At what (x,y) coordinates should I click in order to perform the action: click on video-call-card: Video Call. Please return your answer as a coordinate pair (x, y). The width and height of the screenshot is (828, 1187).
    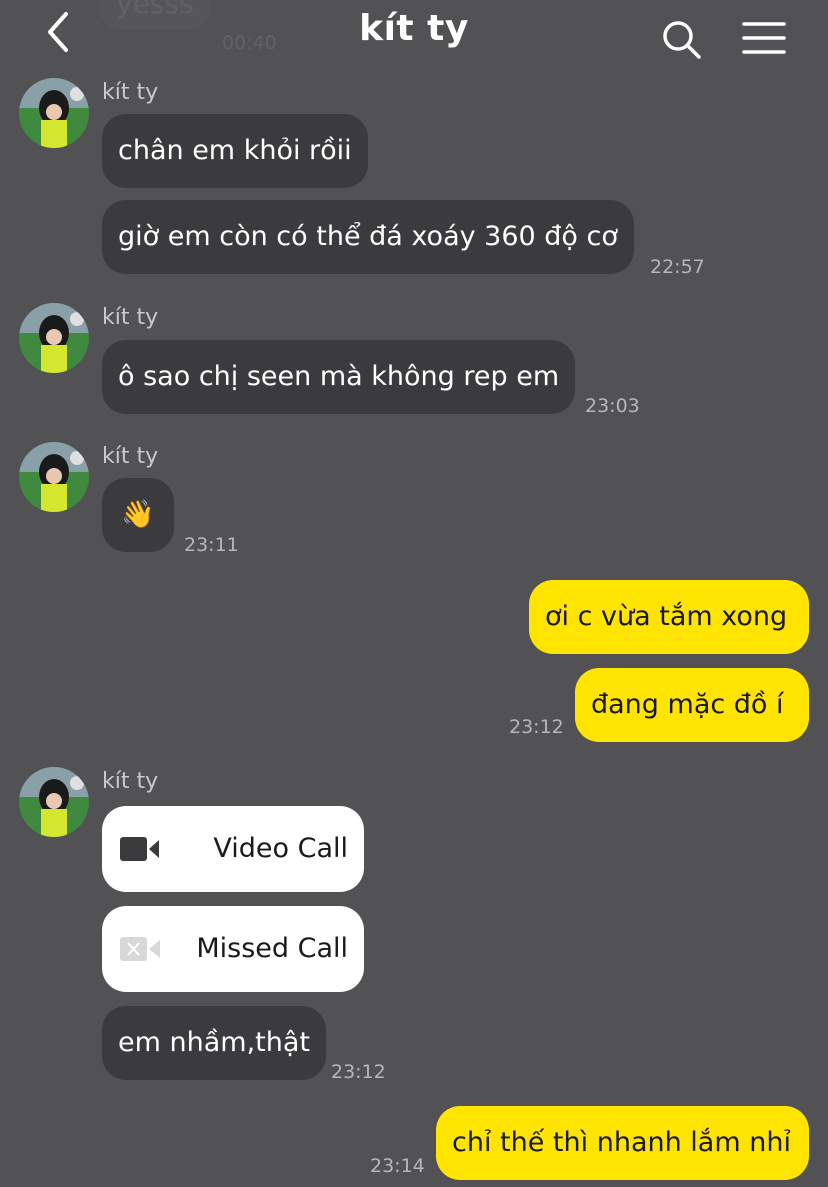
    Looking at the image, I should click on (233, 849).